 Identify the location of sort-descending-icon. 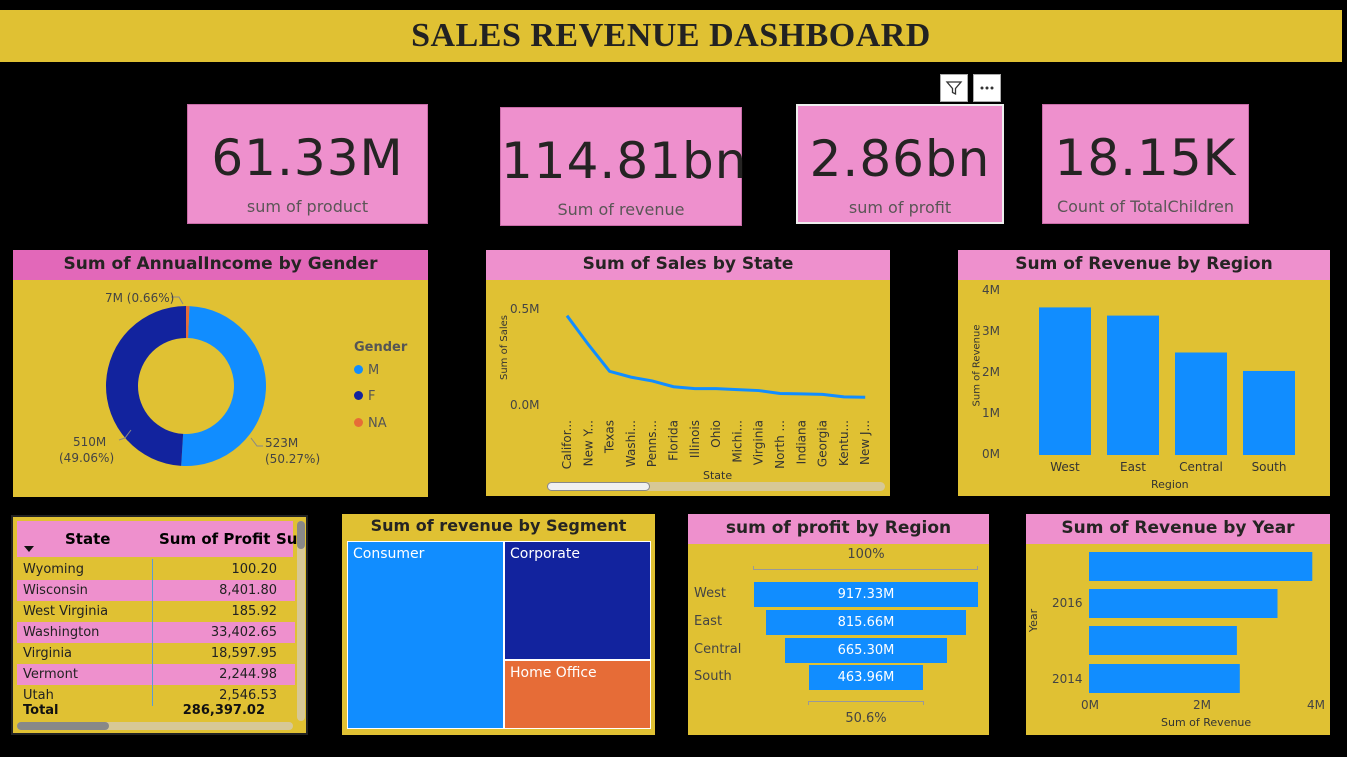
(29, 549).